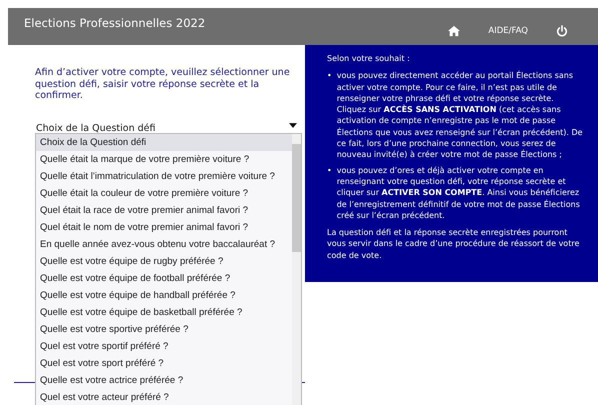 This screenshot has width=598, height=405. Describe the element at coordinates (164, 227) in the screenshot. I see `dropdown-option: Quel était le nom de votre premier animal favori ?` at that location.